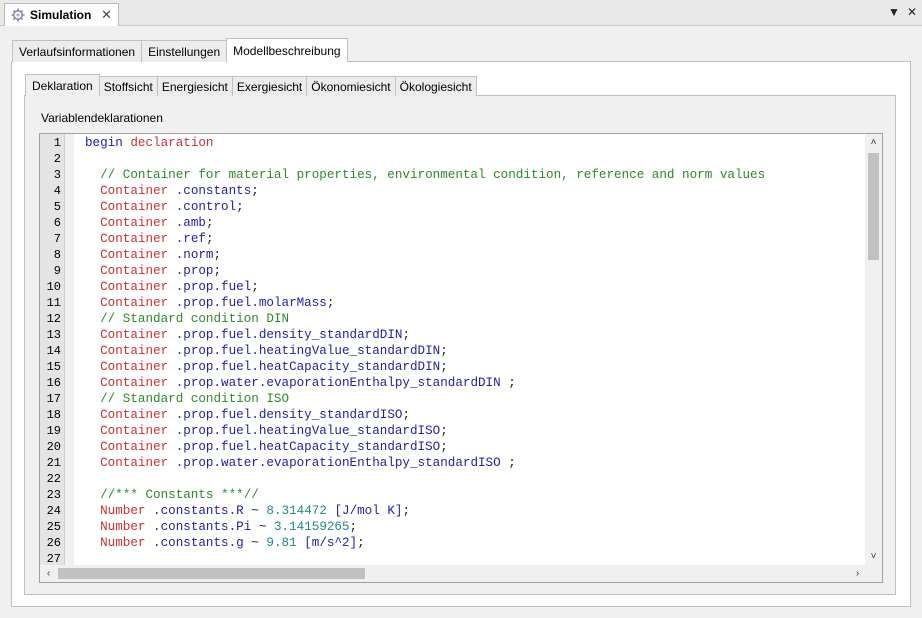  What do you see at coordinates (453, 287) in the screenshot?
I see `code-line: 10 Container .prop.fuel;` at bounding box center [453, 287].